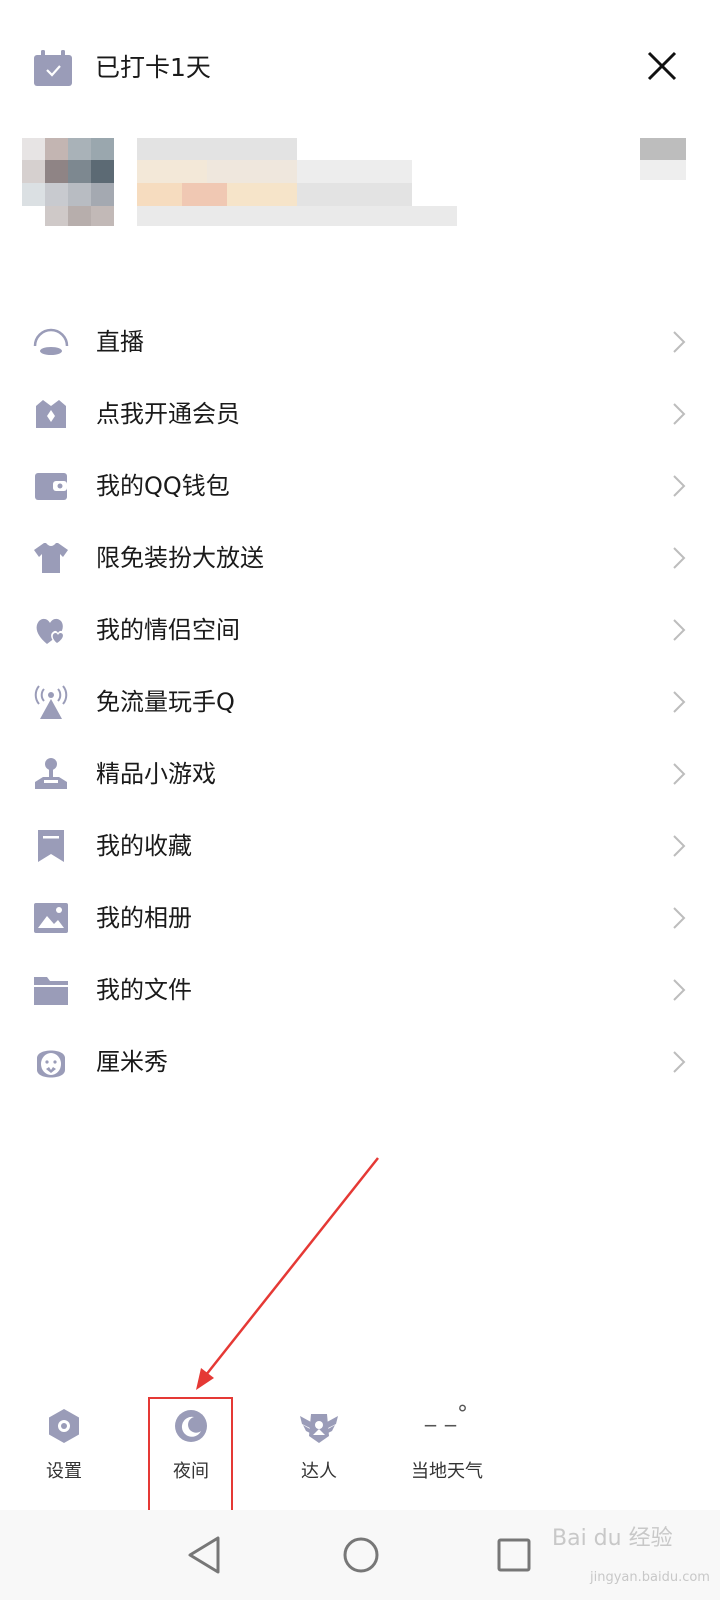  Describe the element at coordinates (51, 486) in the screenshot. I see `wallet-icon` at that location.